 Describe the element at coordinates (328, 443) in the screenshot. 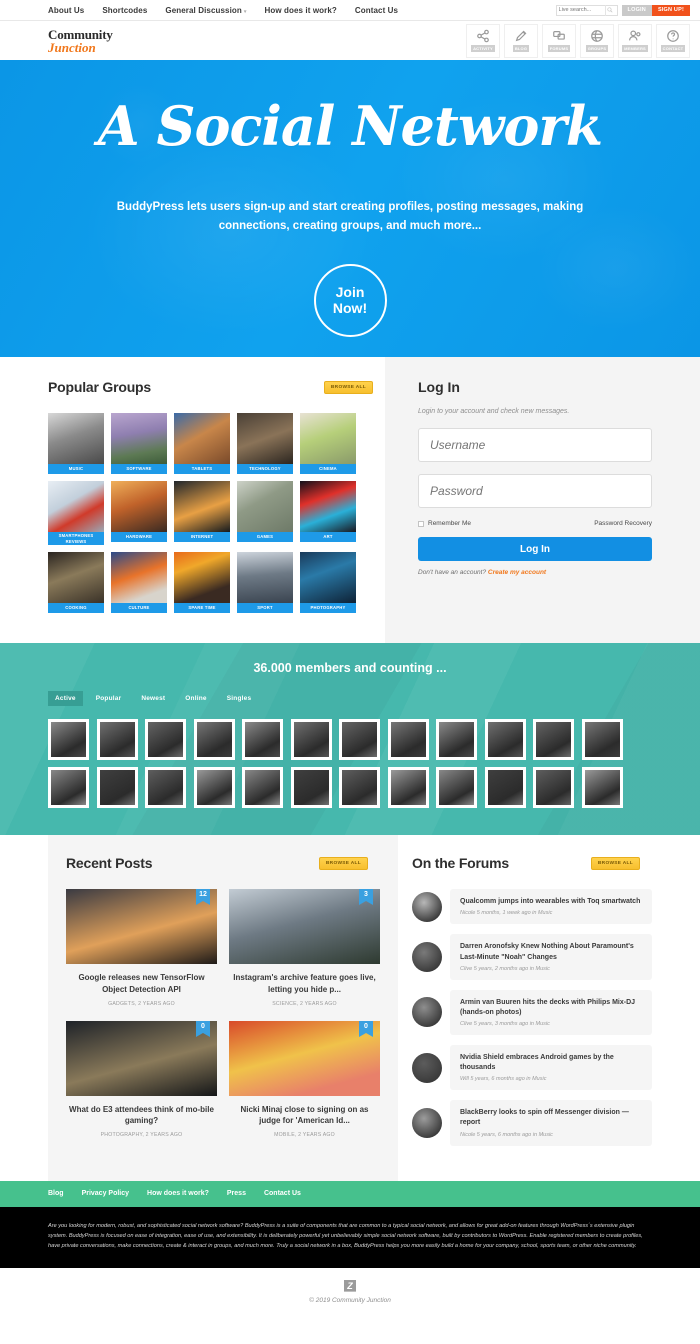

I see `group-tile: CINEMA` at that location.